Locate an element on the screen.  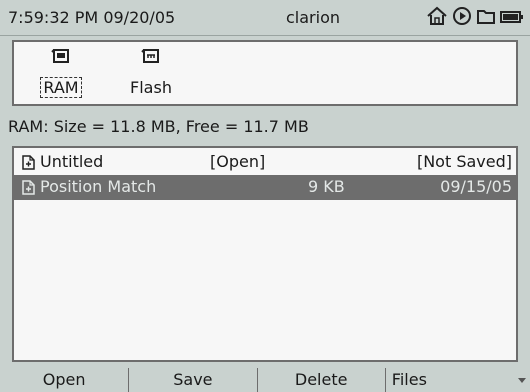
battery-icon is located at coordinates (512, 18).